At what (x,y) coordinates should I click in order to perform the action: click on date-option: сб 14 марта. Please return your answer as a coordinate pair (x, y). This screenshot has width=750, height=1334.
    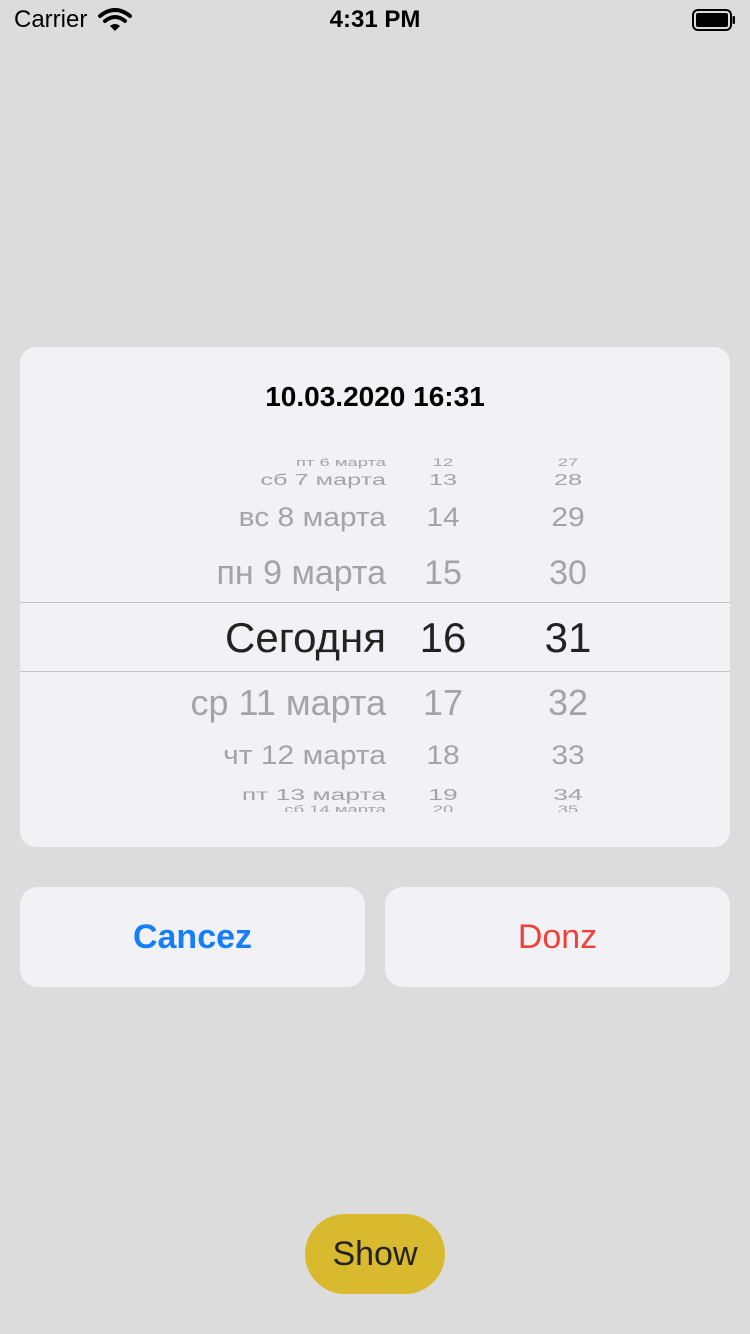
    Looking at the image, I should click on (203, 808).